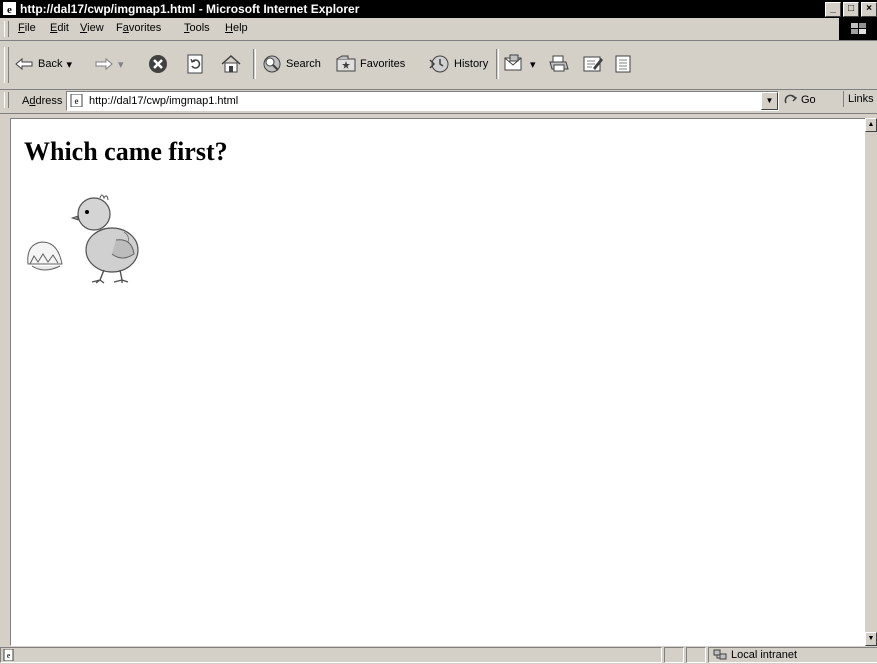  What do you see at coordinates (69, 64) in the screenshot?
I see `back-dropdown-icon: ▾` at bounding box center [69, 64].